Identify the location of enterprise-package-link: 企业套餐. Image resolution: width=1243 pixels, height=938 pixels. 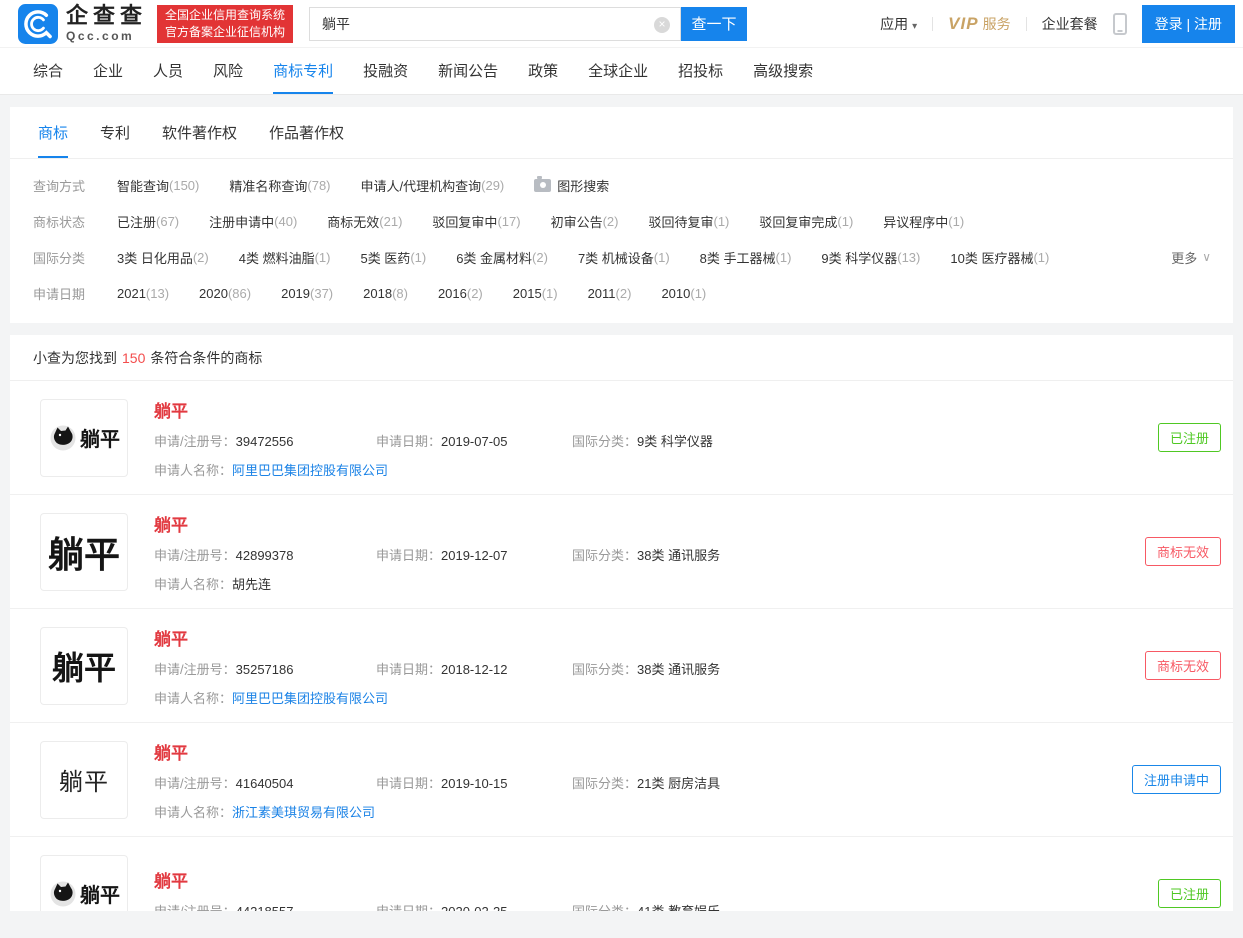
(1070, 24).